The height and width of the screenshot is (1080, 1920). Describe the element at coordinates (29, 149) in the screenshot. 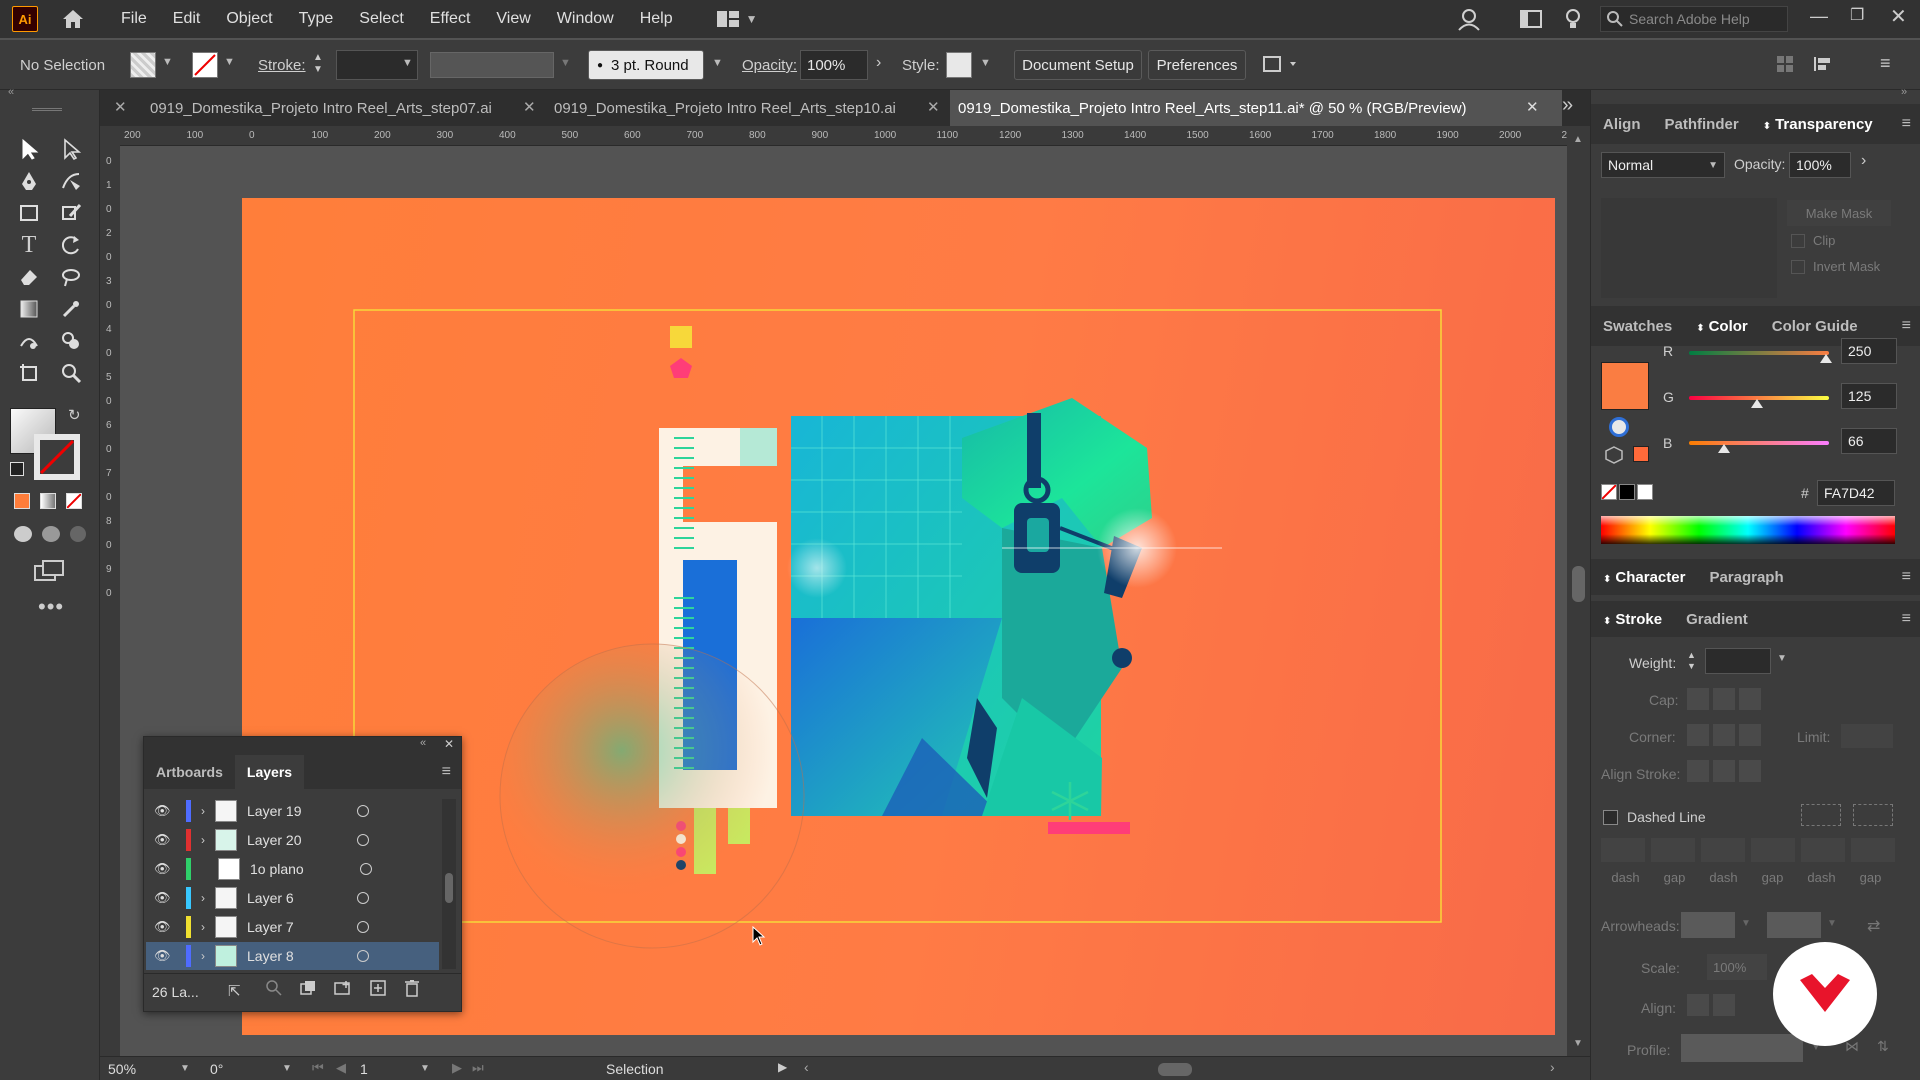

I see `selection-tool-icon` at that location.